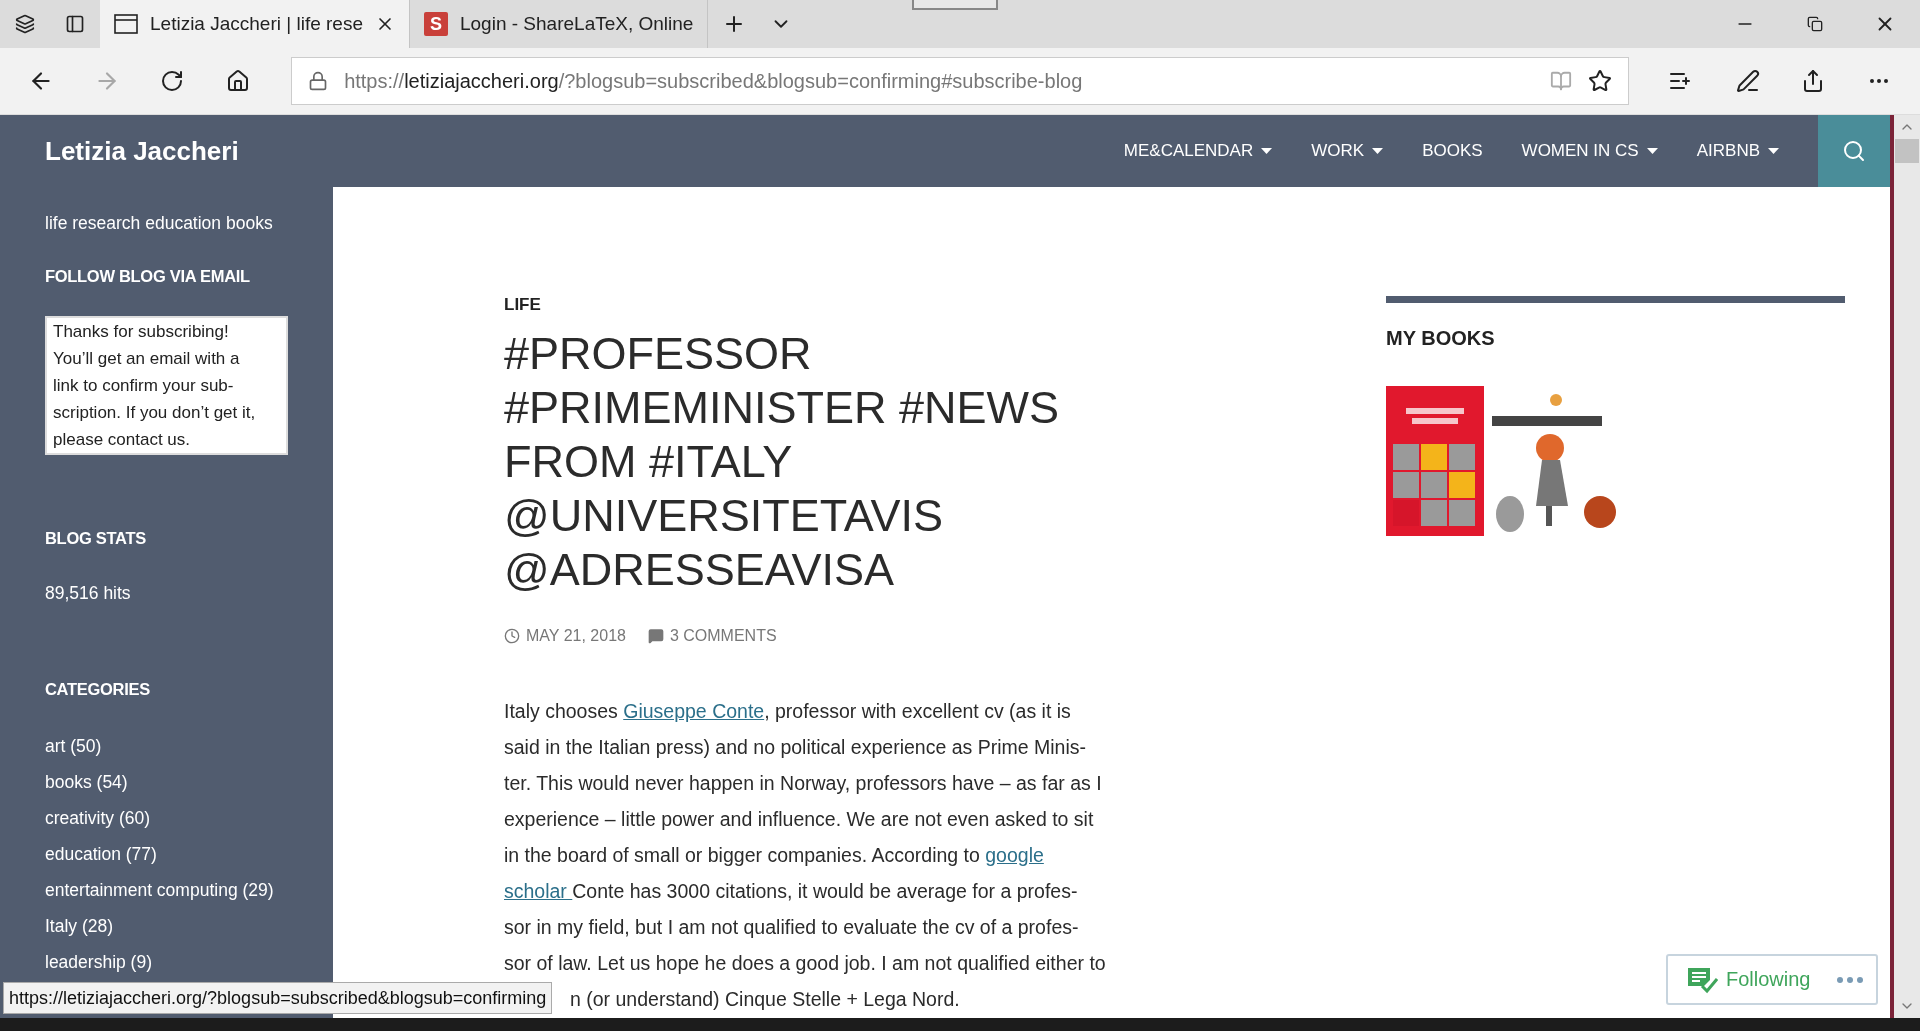 This screenshot has height=1031, width=1920. I want to click on browser-tab: Letizia Jaccheri | life rese, so click(255, 24).